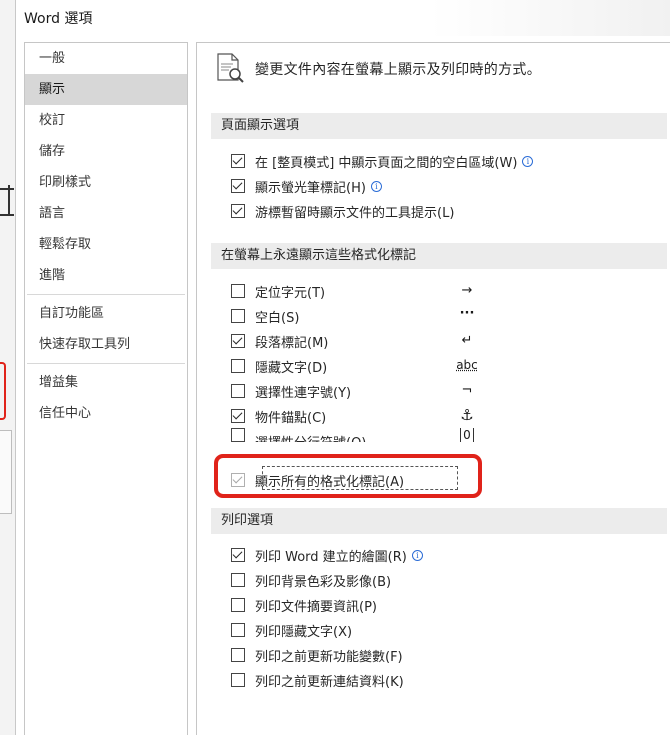  Describe the element at coordinates (106, 213) in the screenshot. I see `nav-item-language: 語言` at that location.